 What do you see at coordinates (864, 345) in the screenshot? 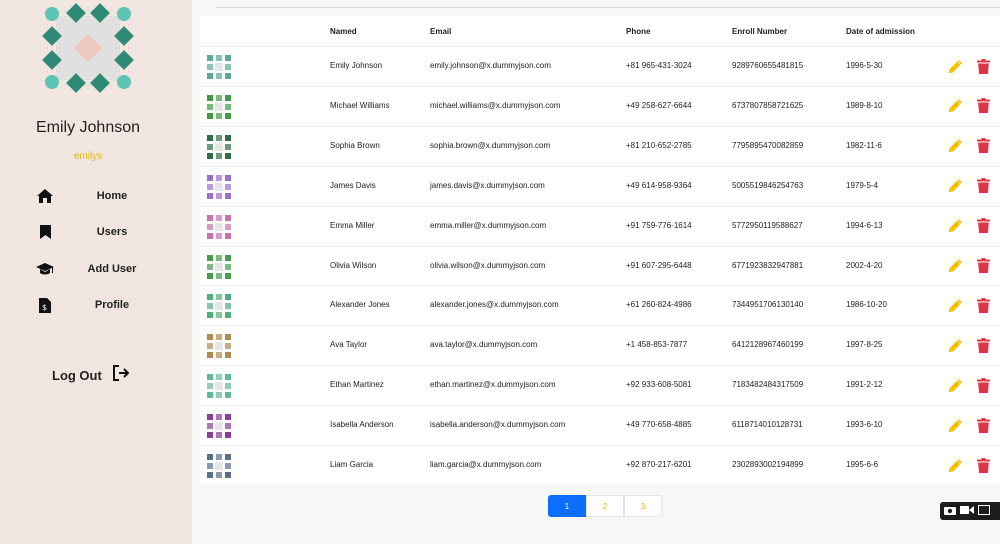
I see `cell-date-of-admission: 1997-8-25` at bounding box center [864, 345].